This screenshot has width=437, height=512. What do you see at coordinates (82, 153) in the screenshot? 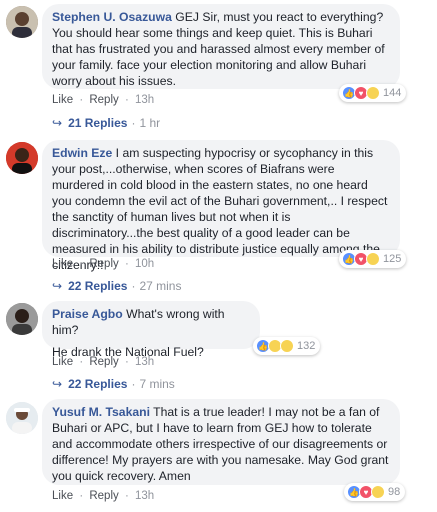
I see `comment-author: Edwin Eze` at bounding box center [82, 153].